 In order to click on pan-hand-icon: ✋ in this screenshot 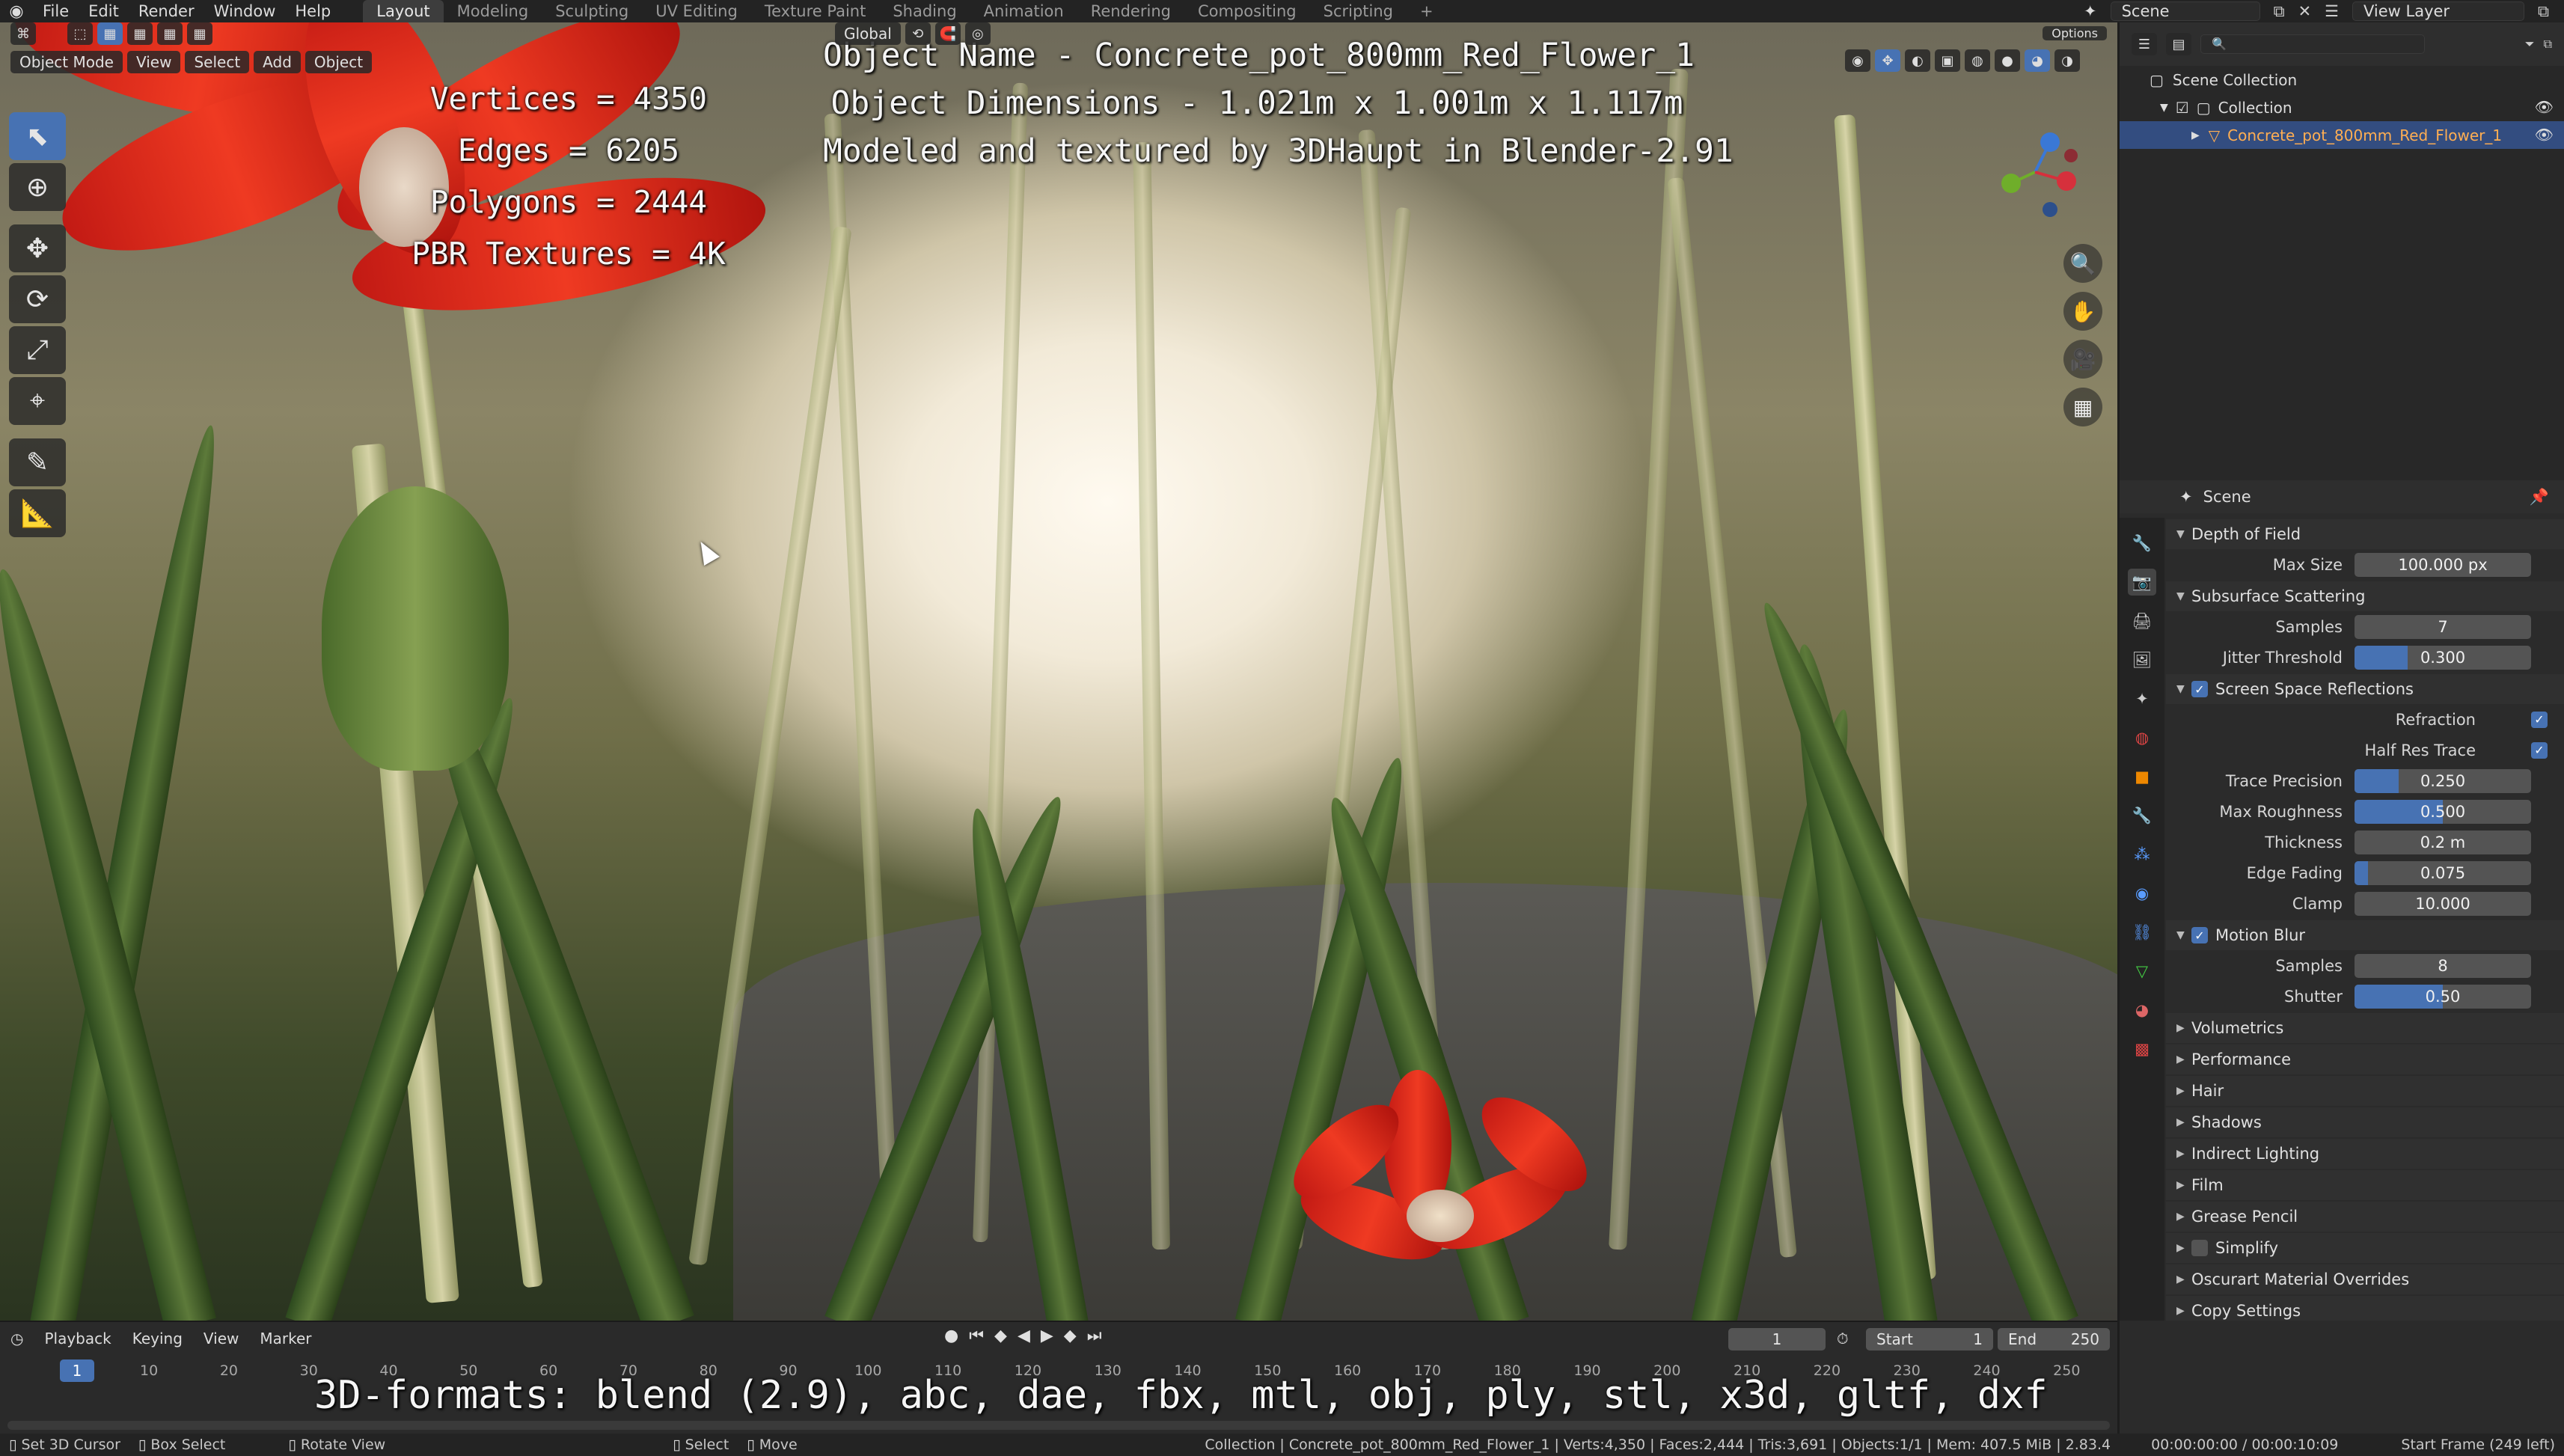, I will do `click(2082, 311)`.